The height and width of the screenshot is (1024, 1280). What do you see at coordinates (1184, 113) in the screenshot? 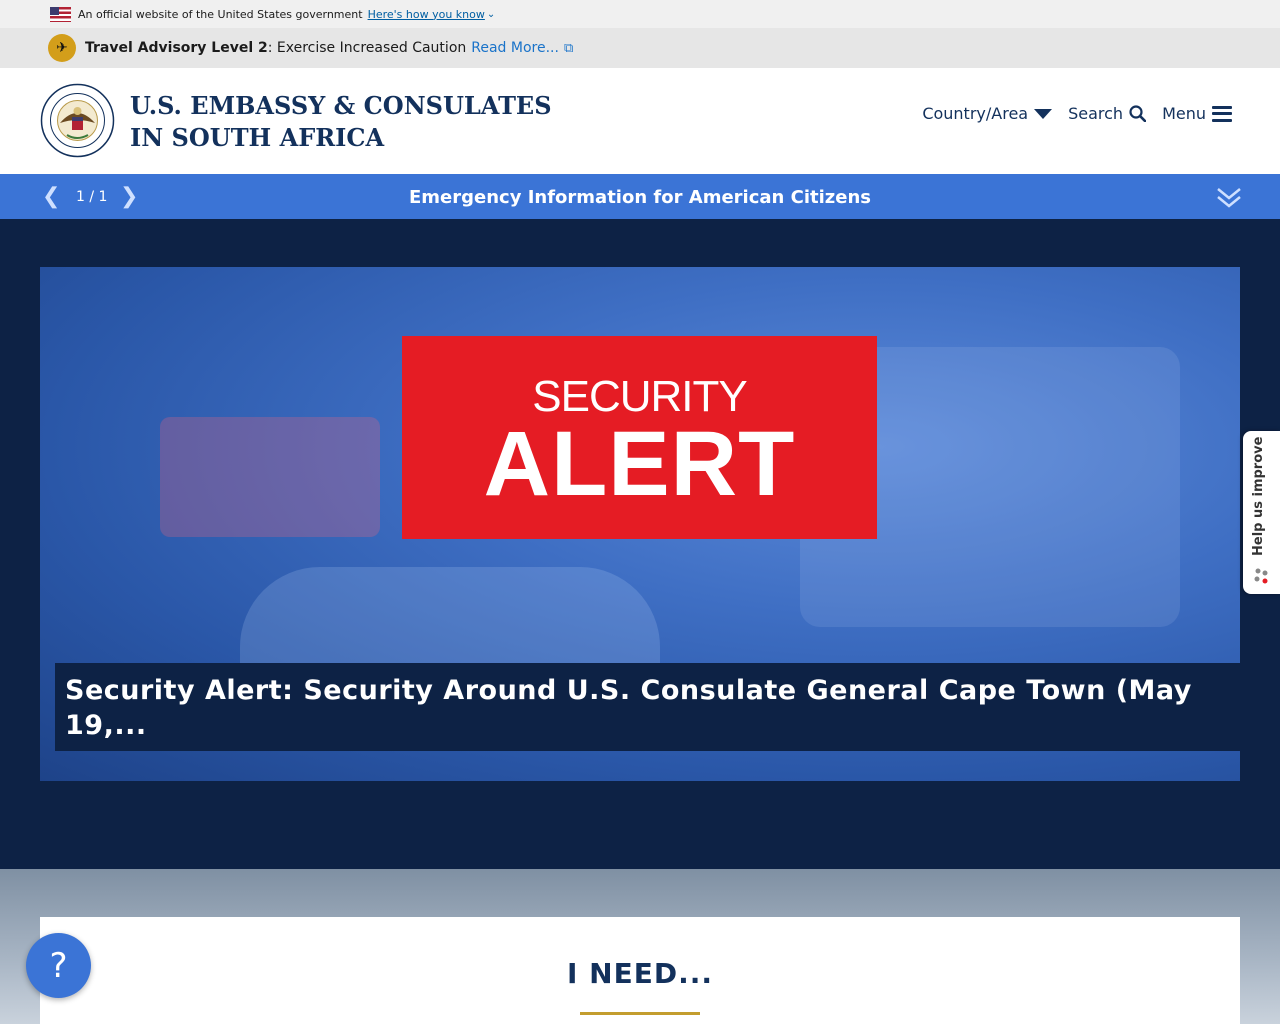
I see `menu-label: Menu` at bounding box center [1184, 113].